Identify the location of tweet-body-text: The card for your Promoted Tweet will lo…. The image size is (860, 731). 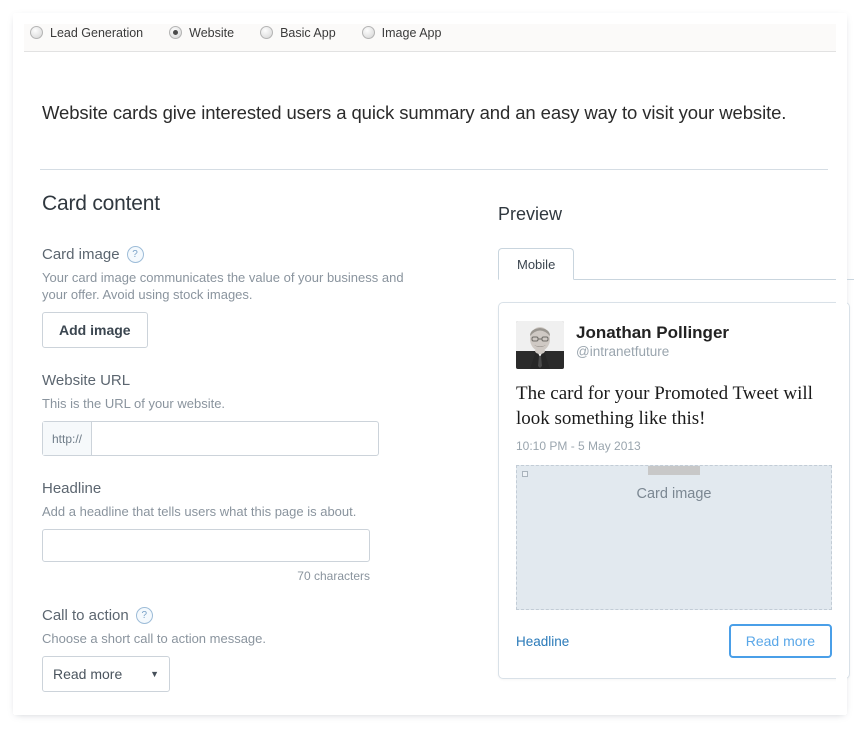
(664, 406).